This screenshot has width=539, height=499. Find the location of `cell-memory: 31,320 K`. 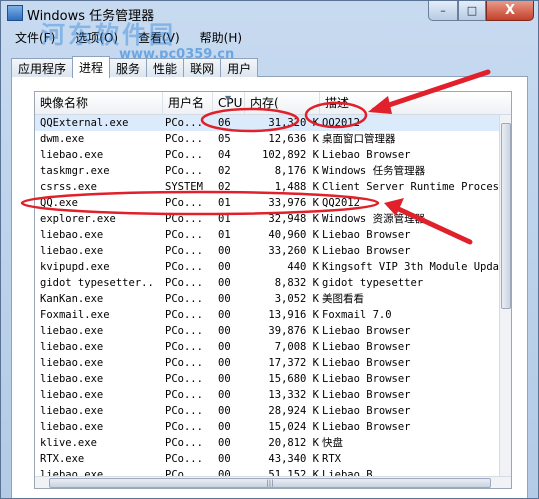

cell-memory: 31,320 K is located at coordinates (293, 123).